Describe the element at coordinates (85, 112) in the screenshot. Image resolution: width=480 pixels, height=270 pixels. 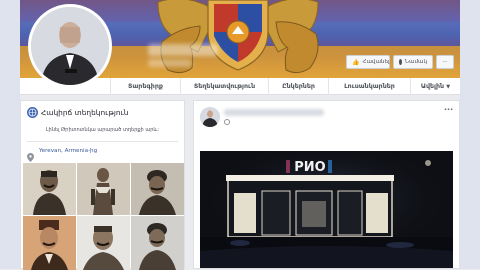
I see `intro-title: Հակիրճ տեղեկություն` at that location.